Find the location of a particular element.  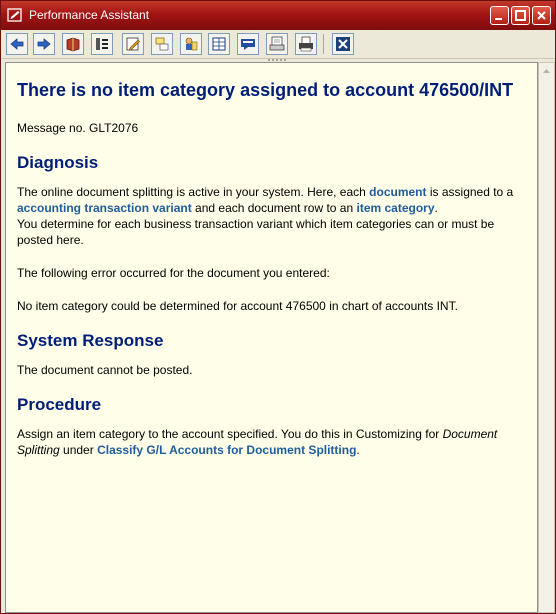

users-icon is located at coordinates (191, 44).